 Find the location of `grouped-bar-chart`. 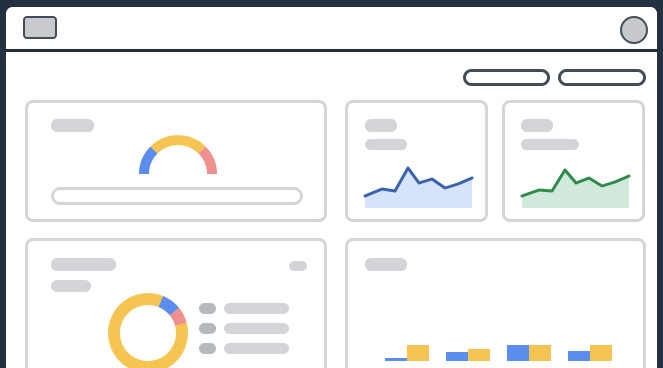

grouped-bar-chart is located at coordinates (498, 353).